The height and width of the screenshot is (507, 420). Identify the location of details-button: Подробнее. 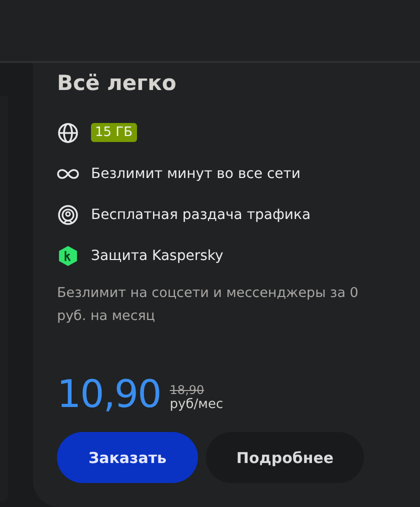
(285, 457).